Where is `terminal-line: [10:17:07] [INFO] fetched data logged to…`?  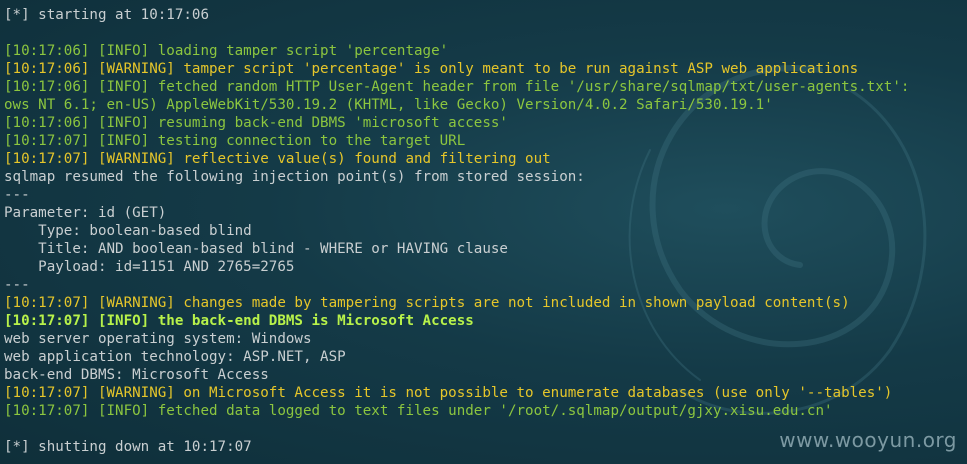
terminal-line: [10:17:07] [INFO] fetched data logged to… is located at coordinates (418, 411).